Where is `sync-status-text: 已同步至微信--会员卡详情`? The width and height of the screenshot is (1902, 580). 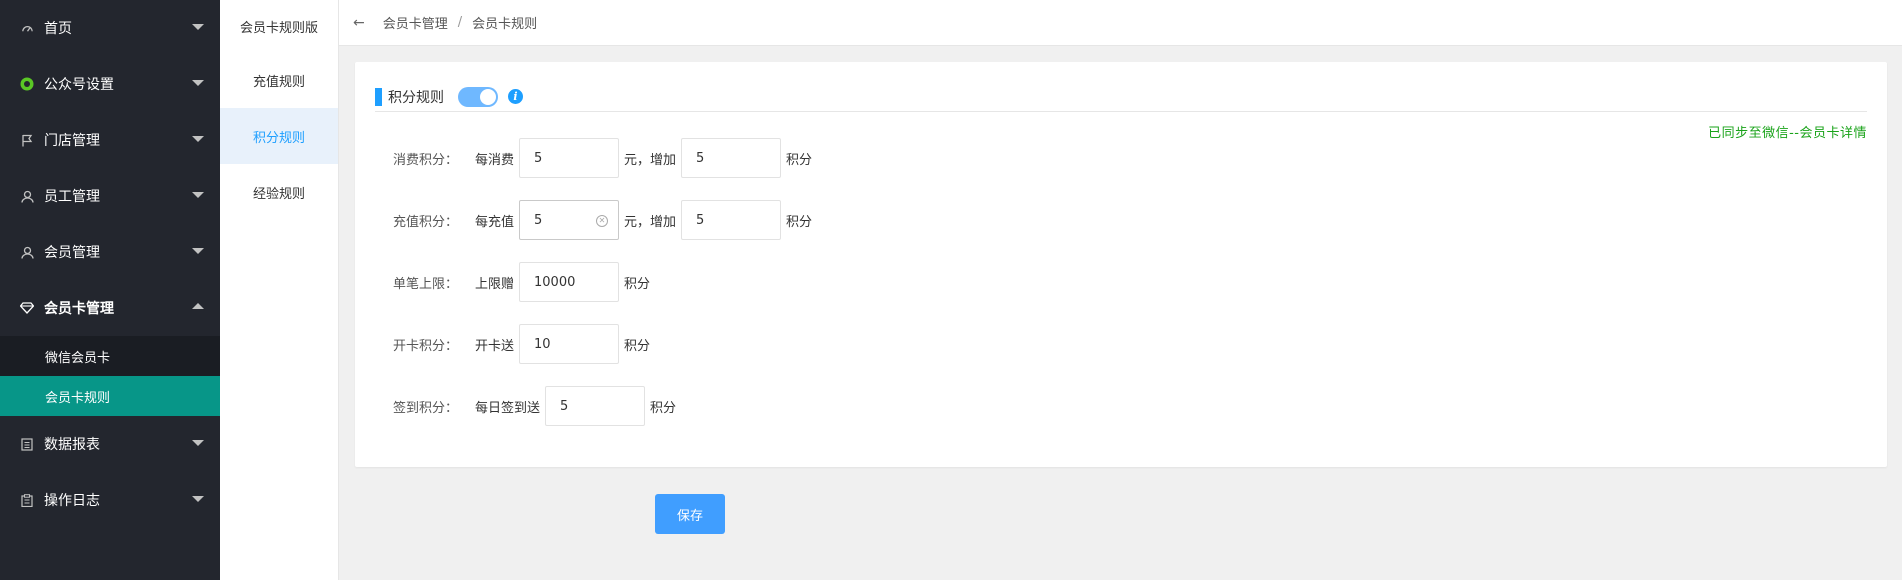
sync-status-text: 已同步至微信--会员卡详情 is located at coordinates (1787, 133).